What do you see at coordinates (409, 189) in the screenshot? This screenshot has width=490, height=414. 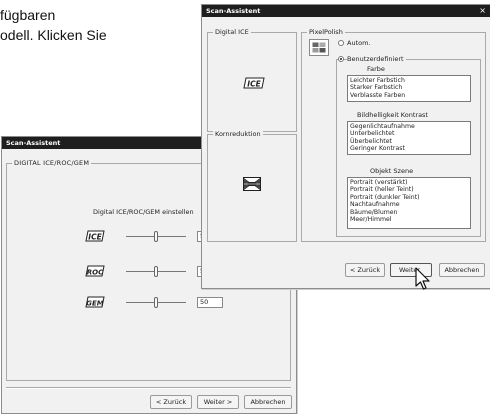 I see `list-item: Portrait (heller Teint)` at bounding box center [409, 189].